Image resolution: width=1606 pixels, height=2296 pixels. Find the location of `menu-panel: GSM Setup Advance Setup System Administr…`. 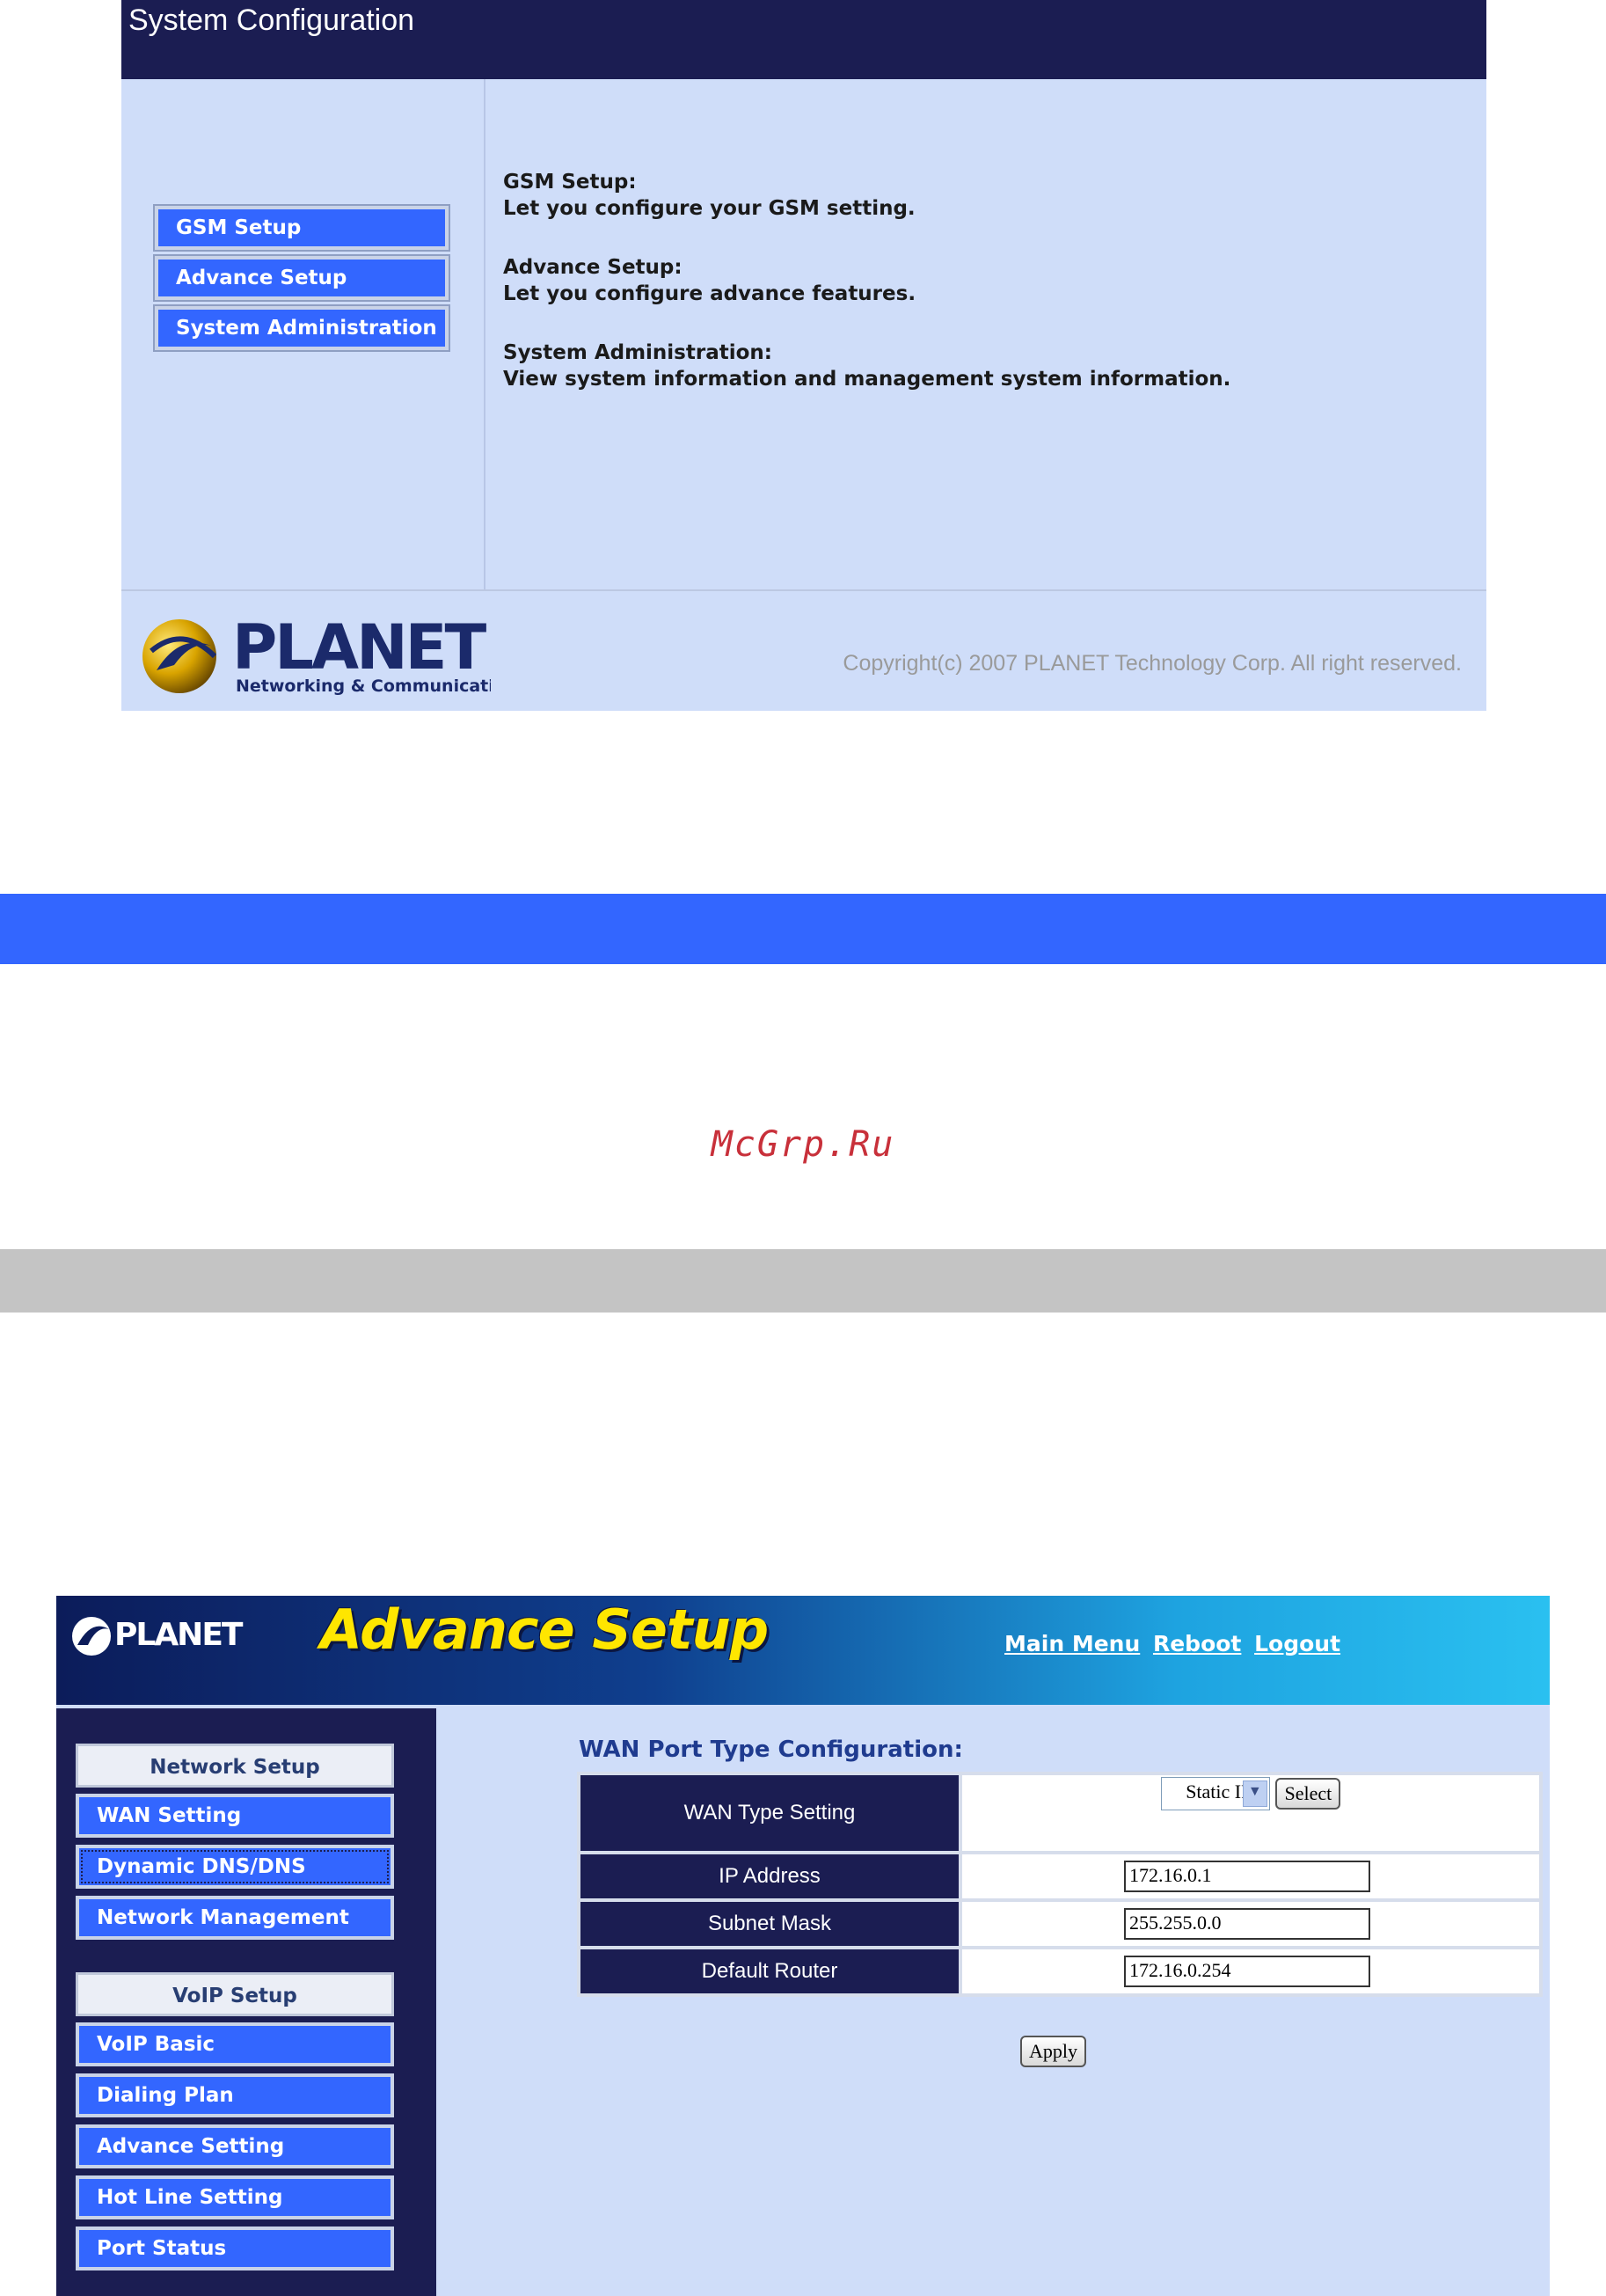

menu-panel: GSM Setup Advance Setup System Administr… is located at coordinates (303, 334).